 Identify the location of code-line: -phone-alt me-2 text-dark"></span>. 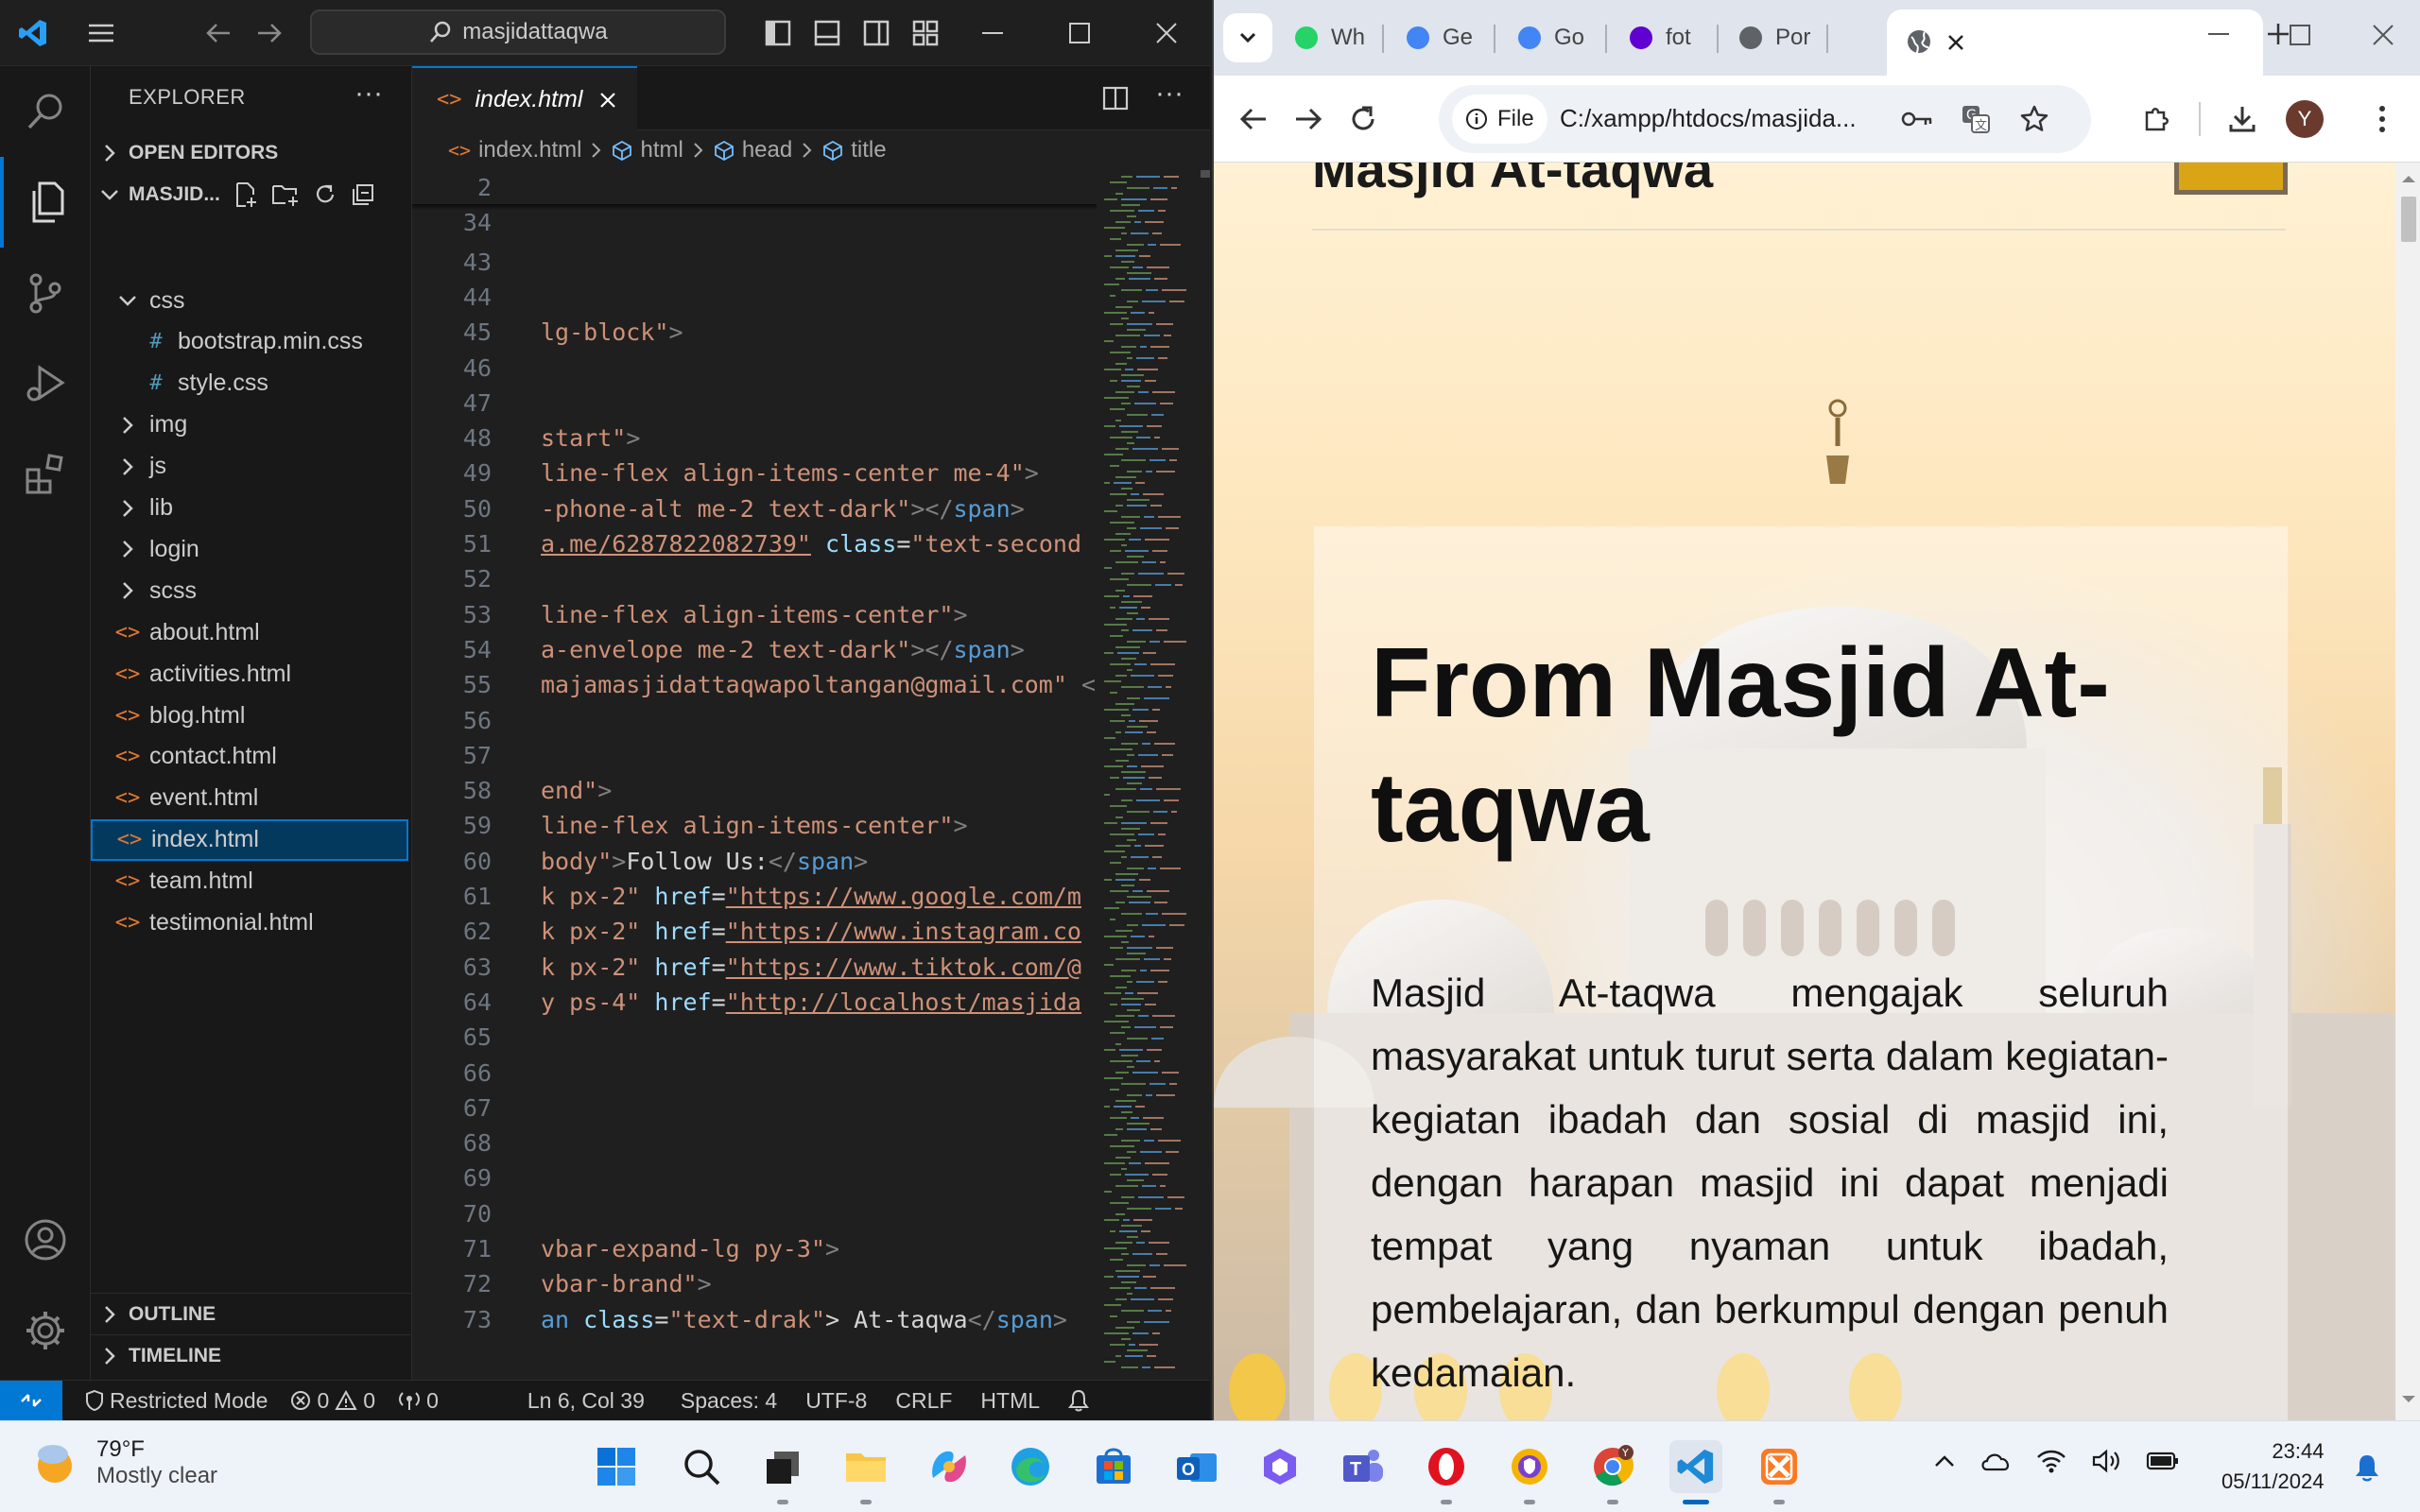
(783, 509).